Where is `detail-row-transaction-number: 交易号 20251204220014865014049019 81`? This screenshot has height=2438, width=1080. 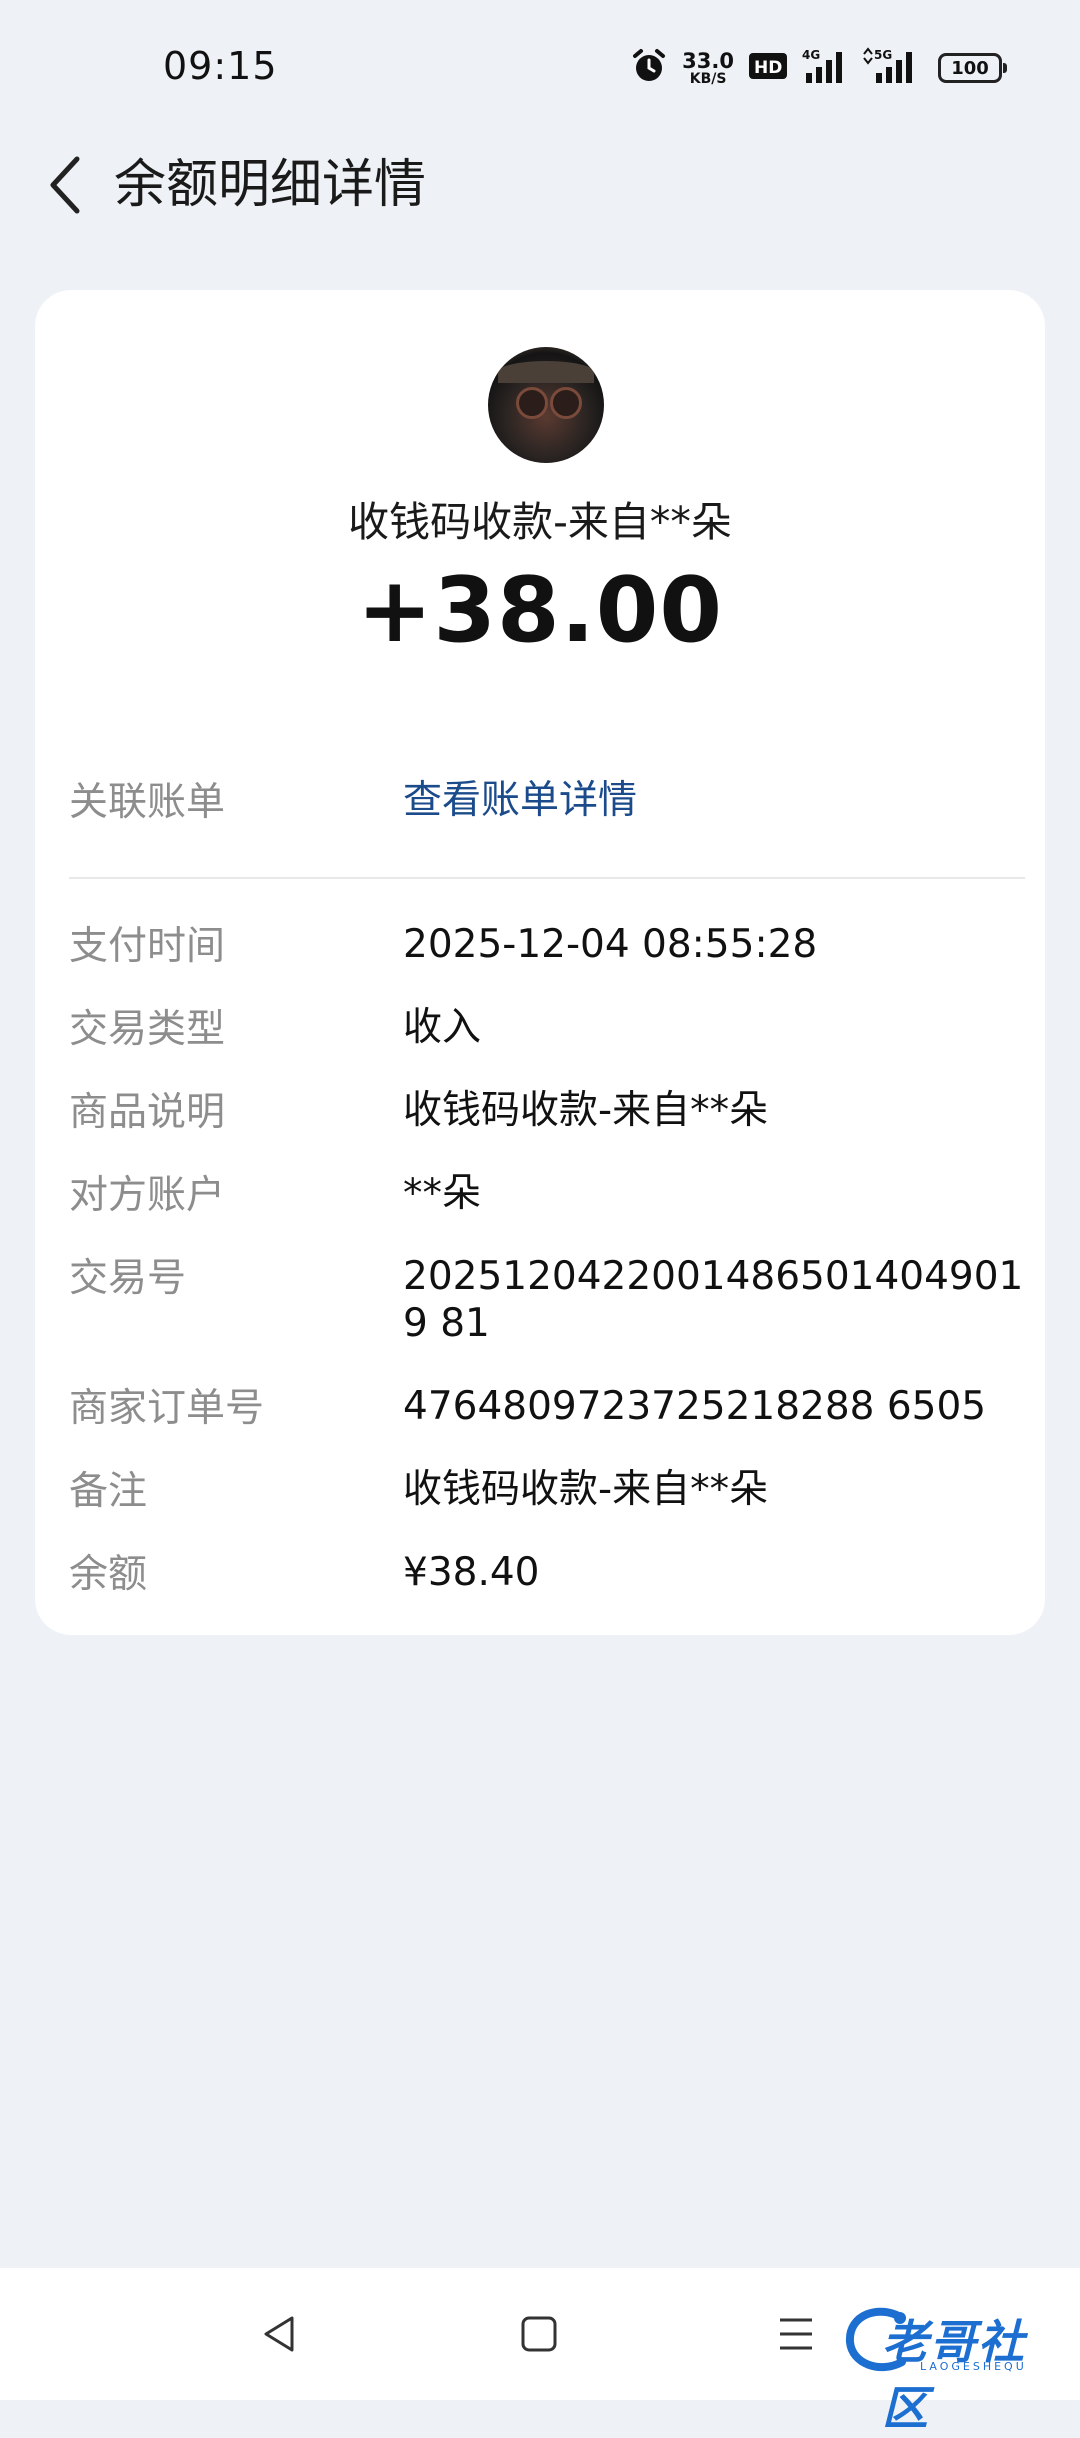
detail-row-transaction-number: 交易号 20251204220014865014049019 81 is located at coordinates (549, 1300).